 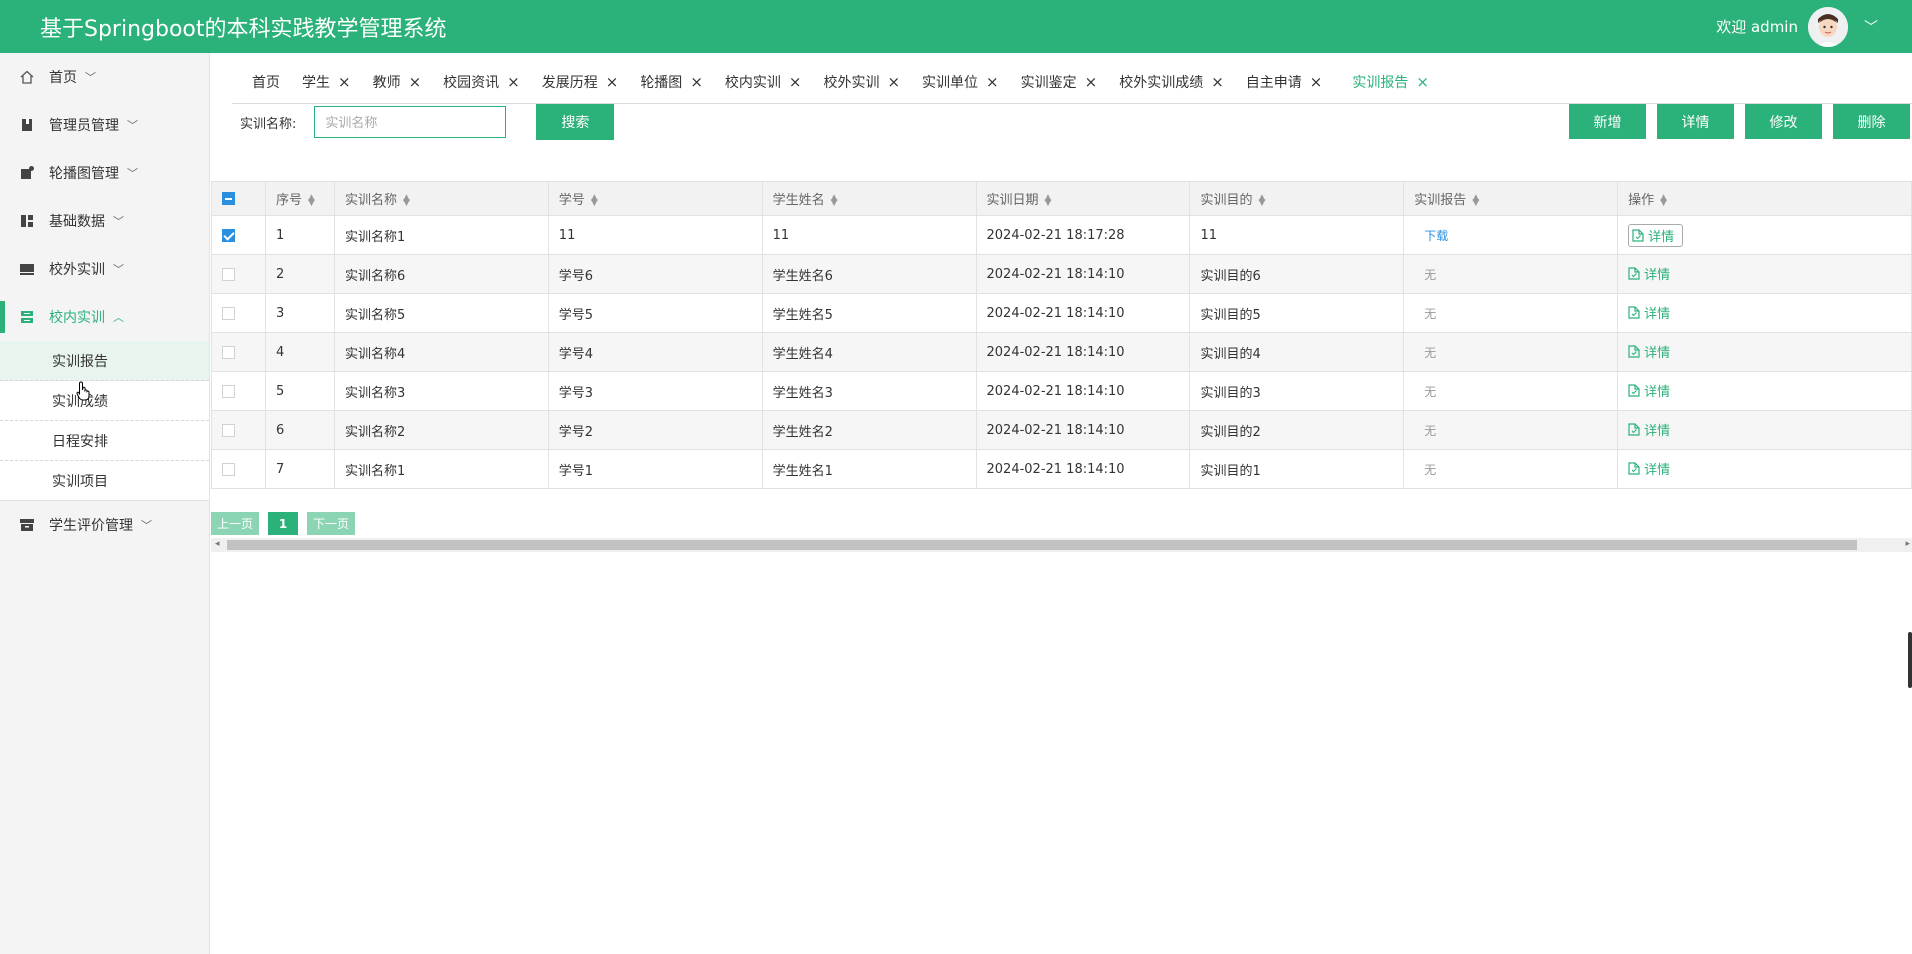 What do you see at coordinates (410, 122) in the screenshot?
I see `search-input` at bounding box center [410, 122].